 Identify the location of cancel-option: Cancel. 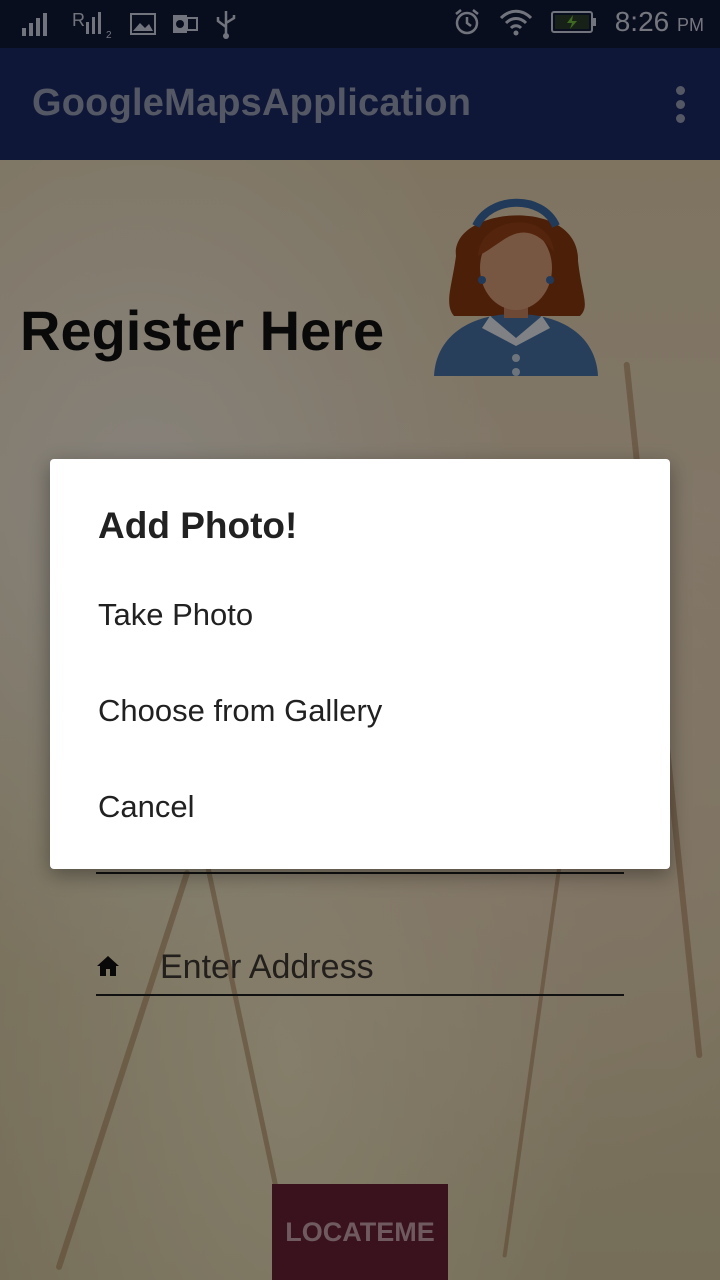
(146, 807).